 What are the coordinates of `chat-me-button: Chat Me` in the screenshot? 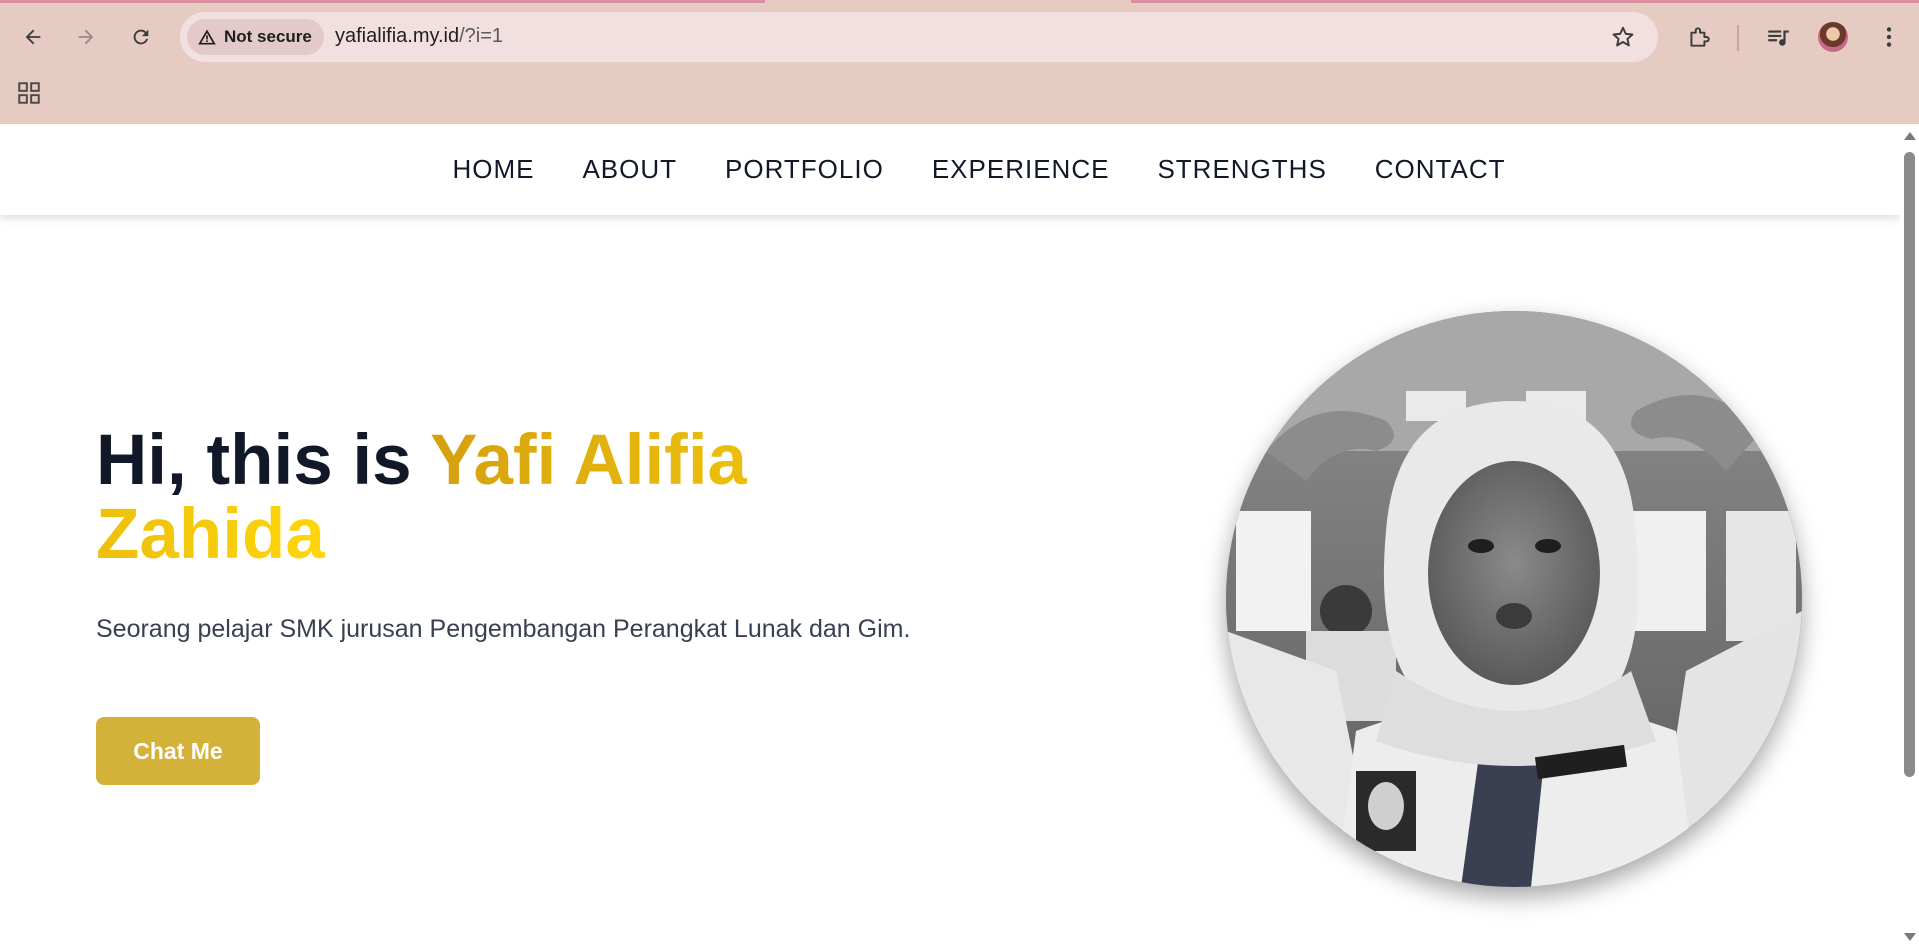 It's located at (178, 751).